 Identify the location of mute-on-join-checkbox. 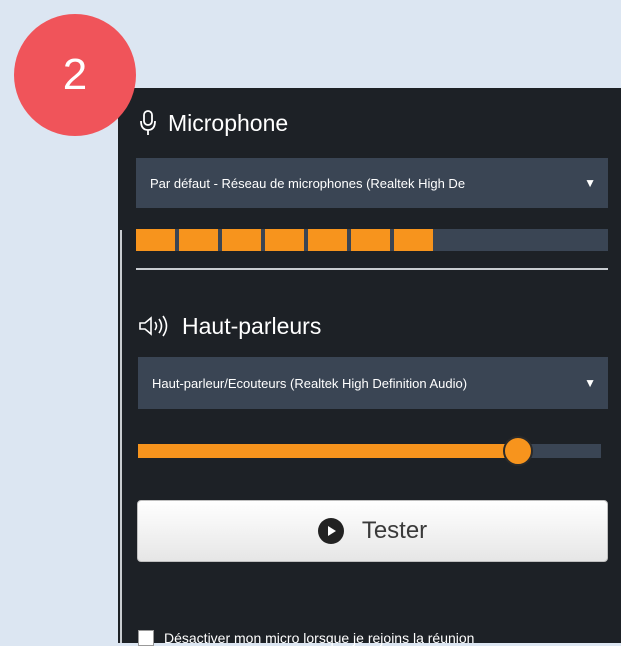
(146, 638).